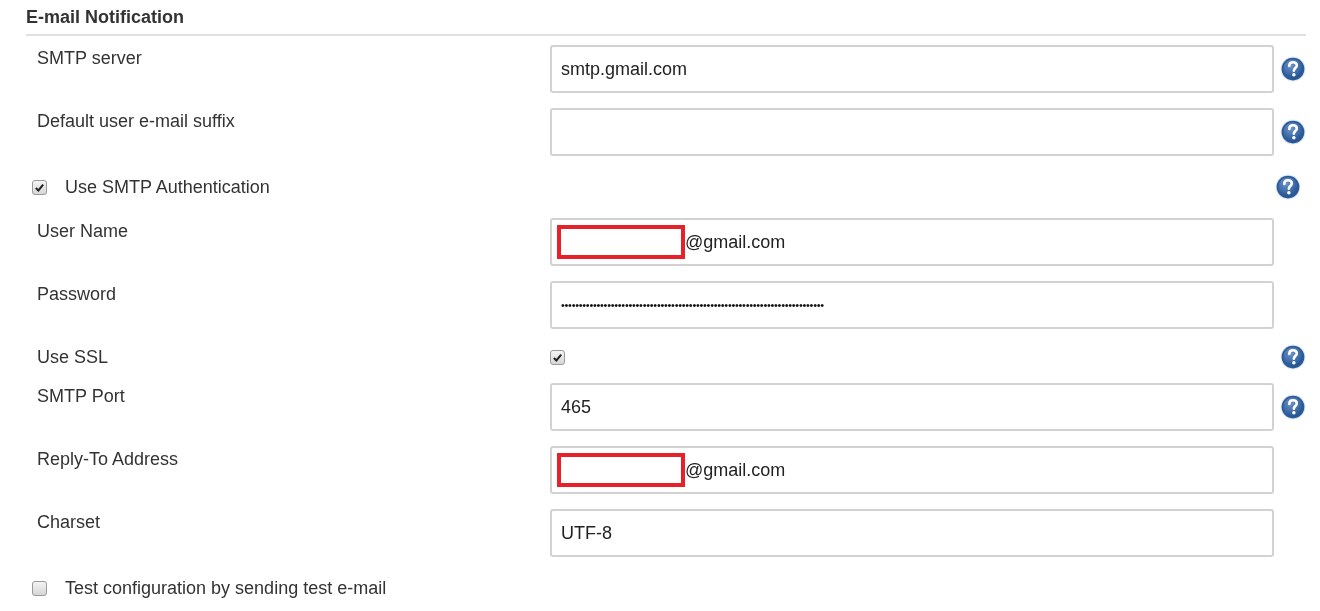 This screenshot has height=611, width=1320. Describe the element at coordinates (73, 357) in the screenshot. I see `field-label: Use SSL` at that location.